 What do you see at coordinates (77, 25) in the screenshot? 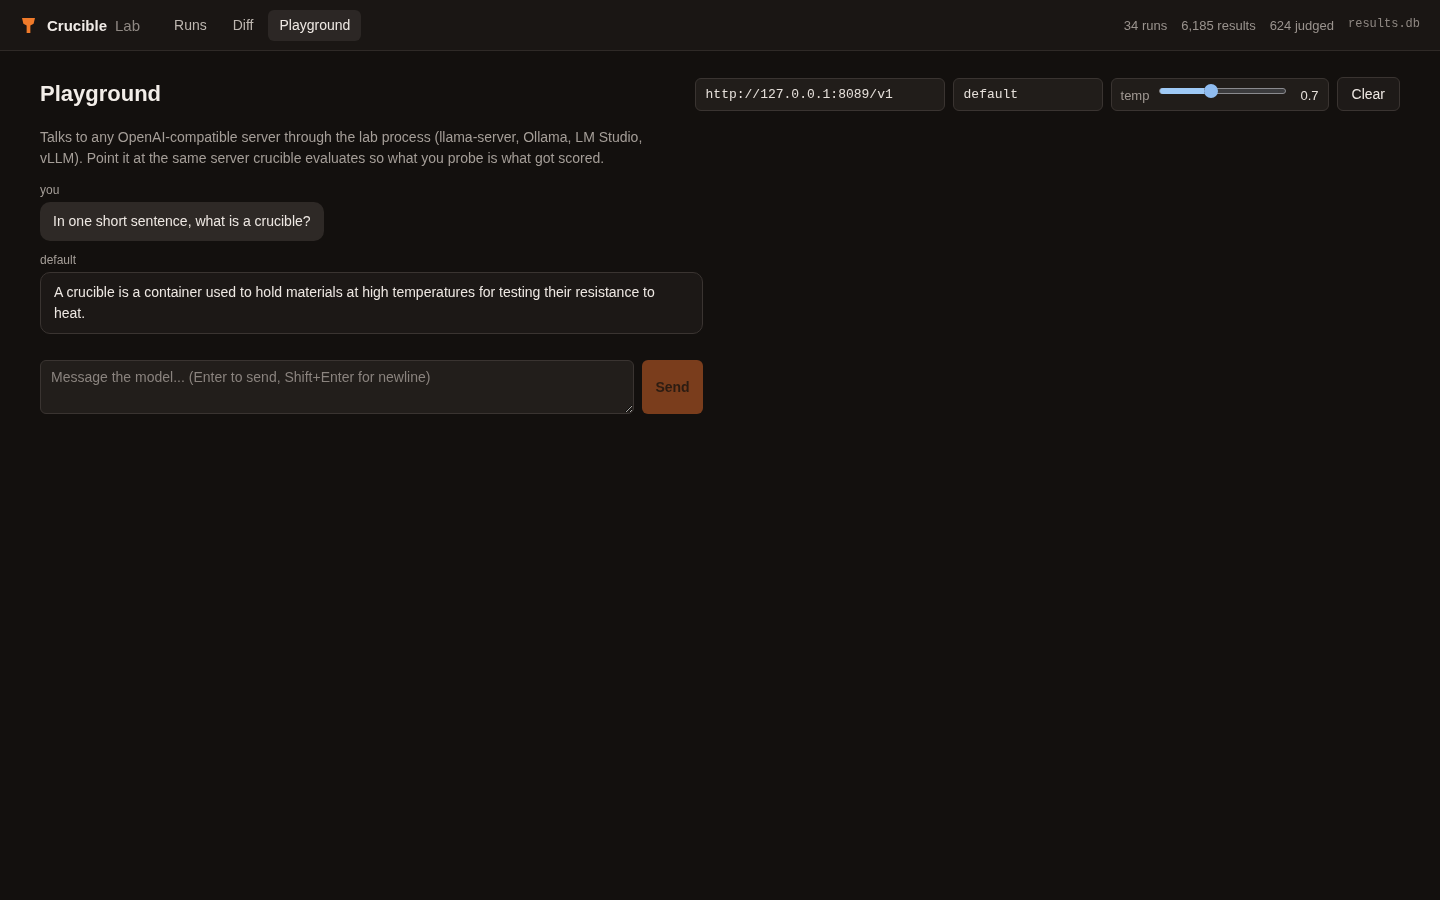
I see `brand-name: Crucible` at bounding box center [77, 25].